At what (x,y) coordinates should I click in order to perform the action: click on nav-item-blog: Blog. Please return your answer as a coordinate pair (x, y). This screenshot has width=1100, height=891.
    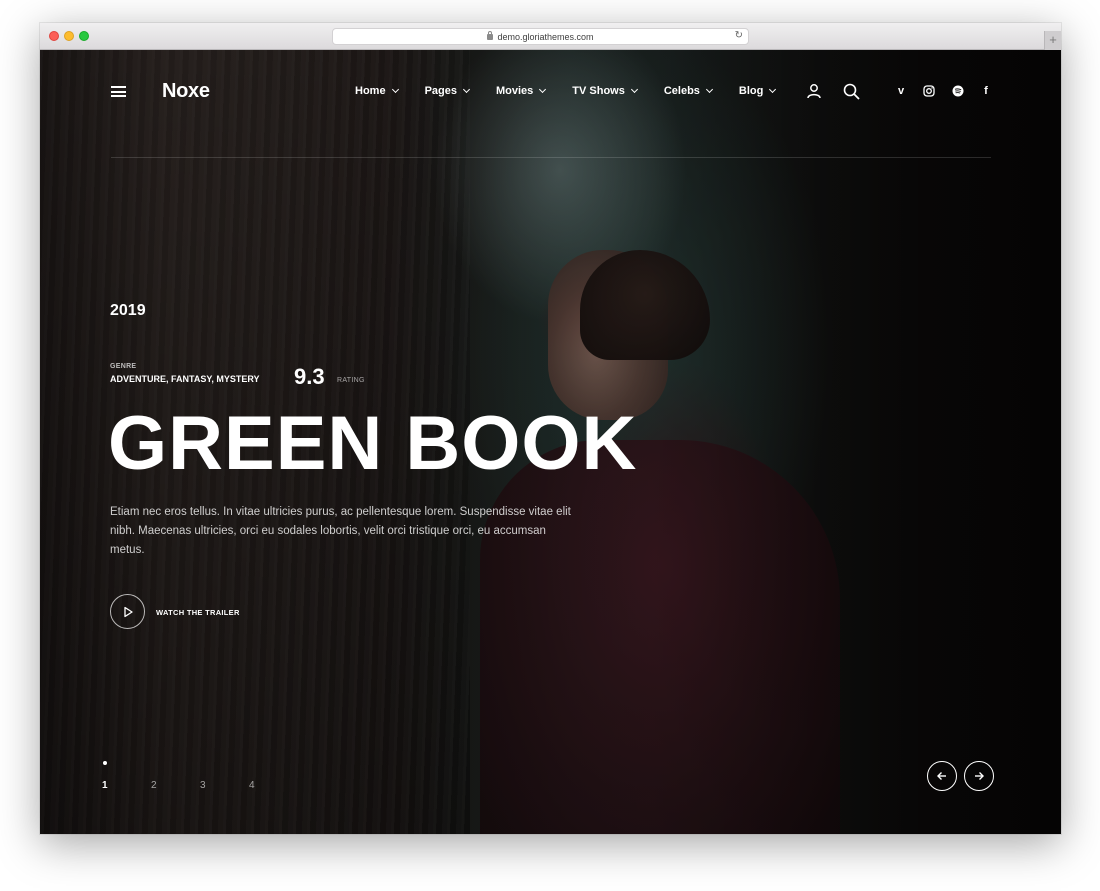
    Looking at the image, I should click on (757, 91).